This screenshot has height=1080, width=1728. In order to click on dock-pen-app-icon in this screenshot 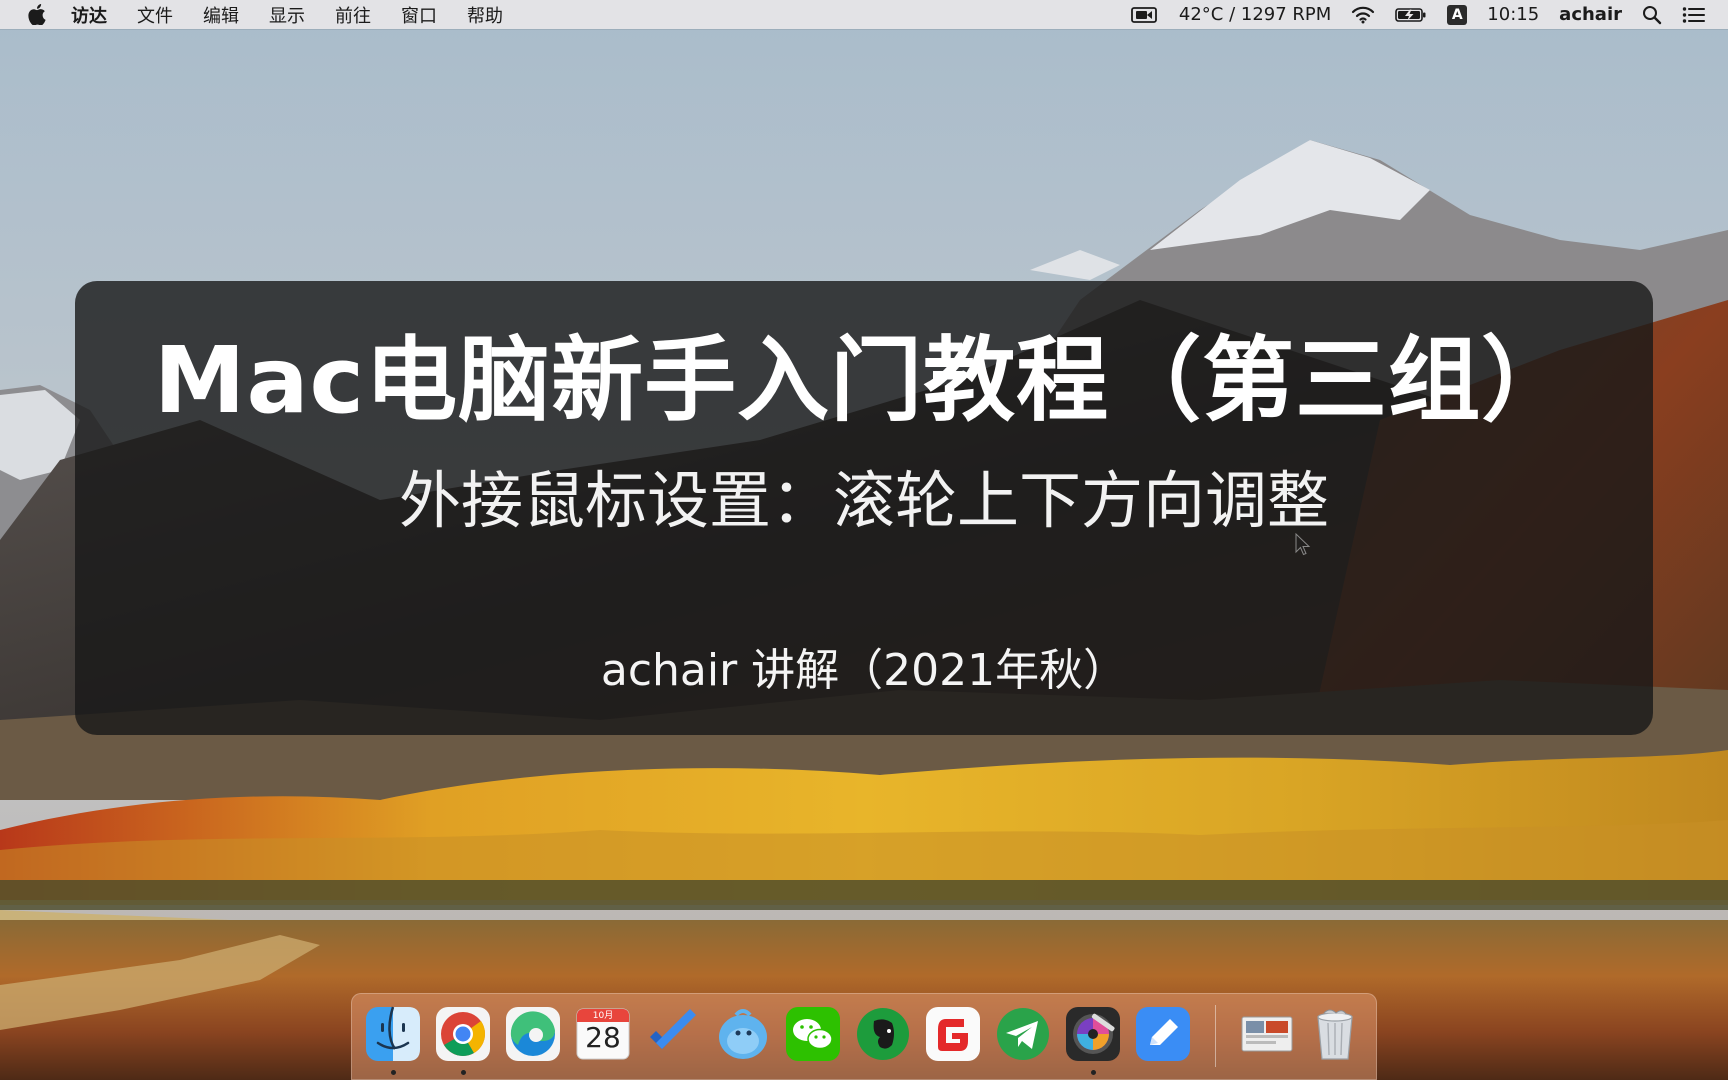, I will do `click(1163, 1034)`.